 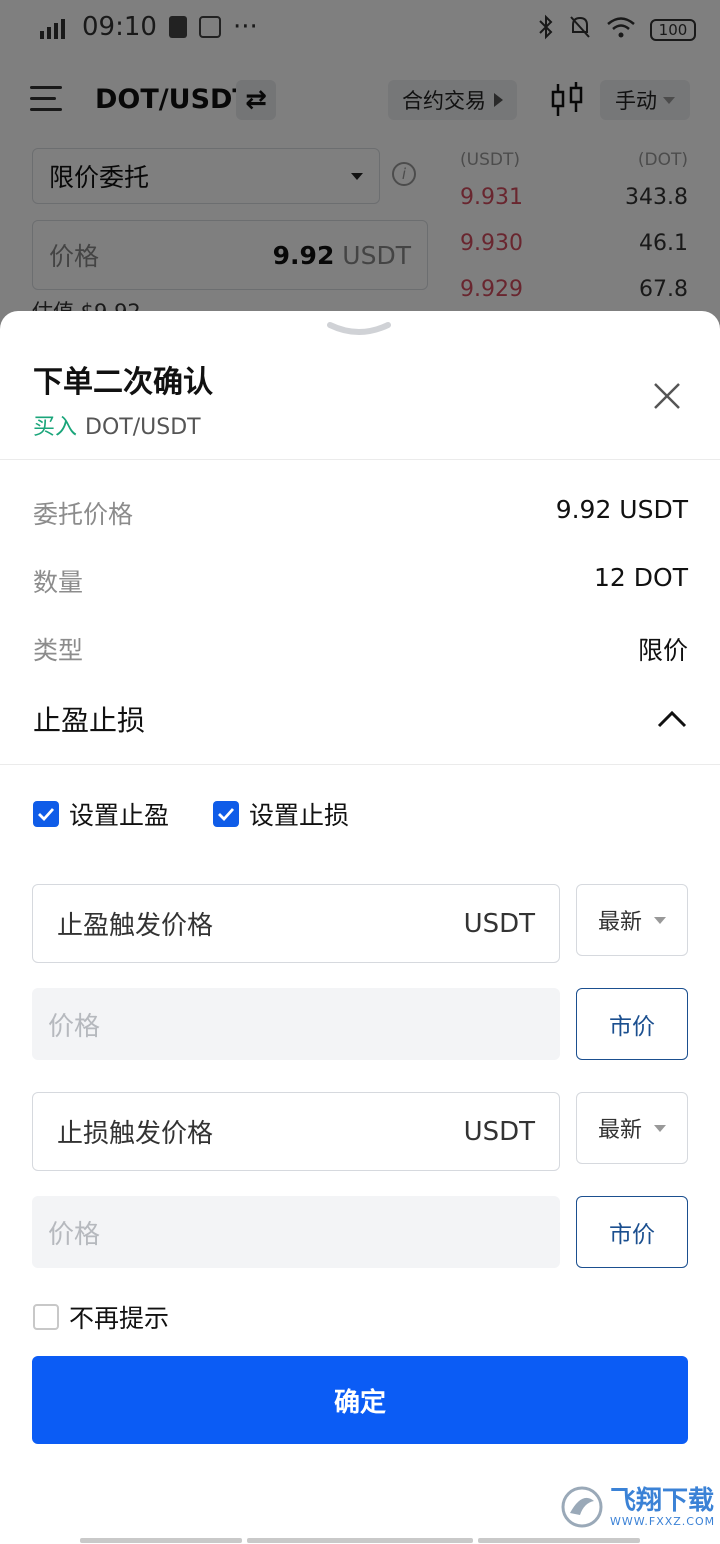 What do you see at coordinates (662, 650) in the screenshot?
I see `detail-value: 限价` at bounding box center [662, 650].